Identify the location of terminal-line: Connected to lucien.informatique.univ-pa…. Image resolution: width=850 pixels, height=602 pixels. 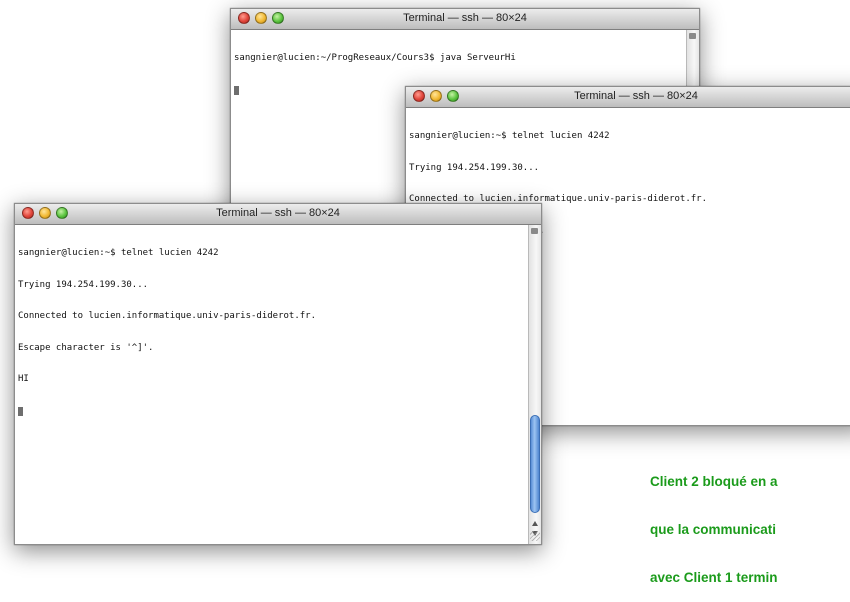
(167, 316).